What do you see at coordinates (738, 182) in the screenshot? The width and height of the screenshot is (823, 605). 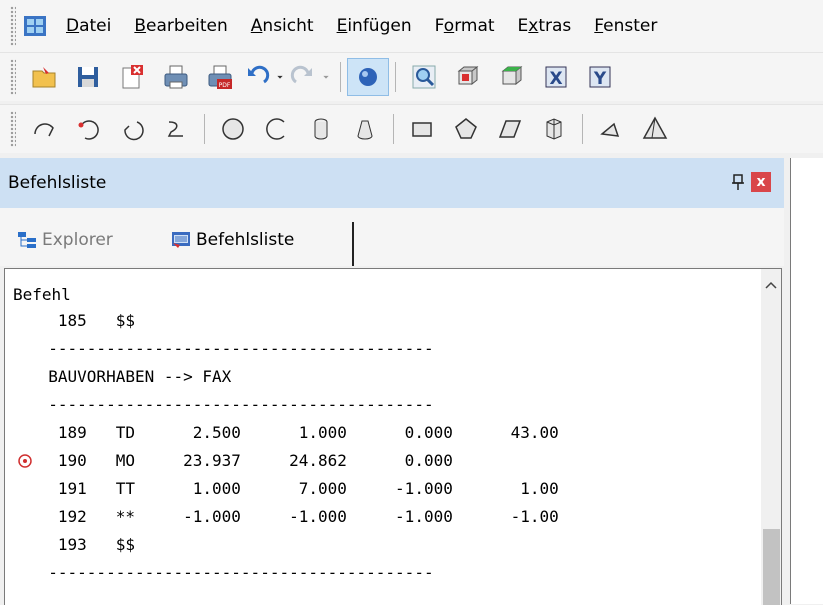 I see `pin-icon` at bounding box center [738, 182].